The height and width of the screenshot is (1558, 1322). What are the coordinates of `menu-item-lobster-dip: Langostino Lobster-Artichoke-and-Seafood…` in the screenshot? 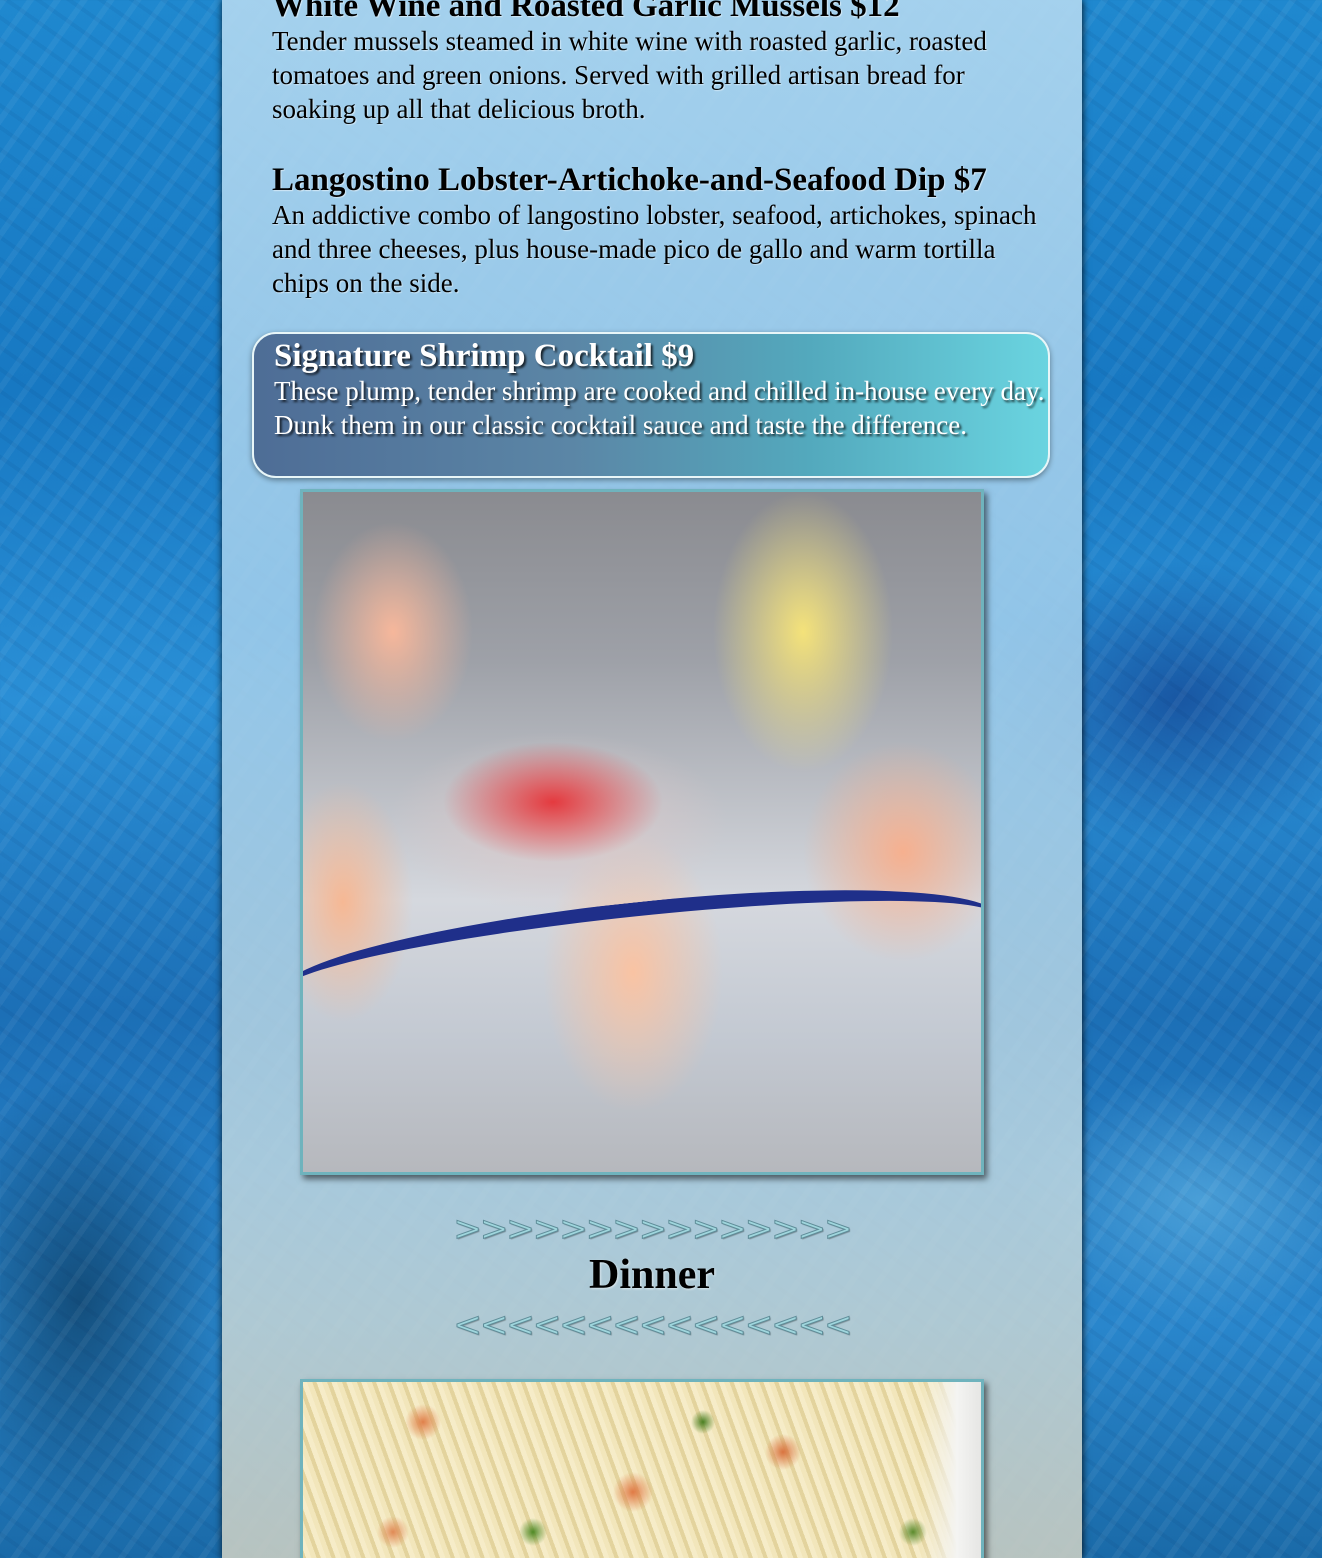 It's located at (662, 231).